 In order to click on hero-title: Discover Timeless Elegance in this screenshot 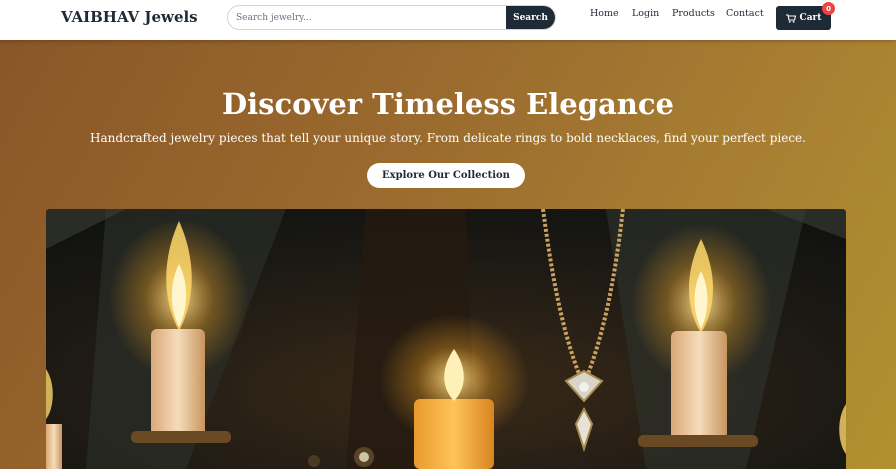, I will do `click(448, 104)`.